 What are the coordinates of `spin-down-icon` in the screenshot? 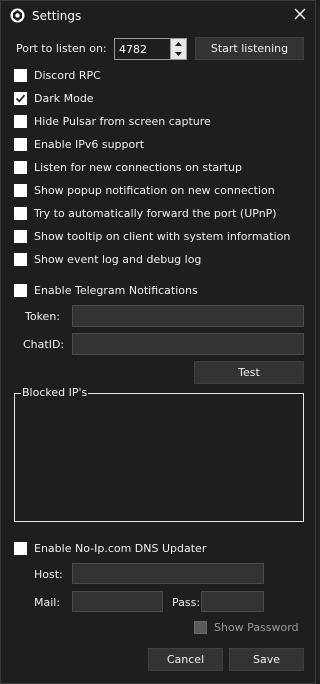 It's located at (178, 54).